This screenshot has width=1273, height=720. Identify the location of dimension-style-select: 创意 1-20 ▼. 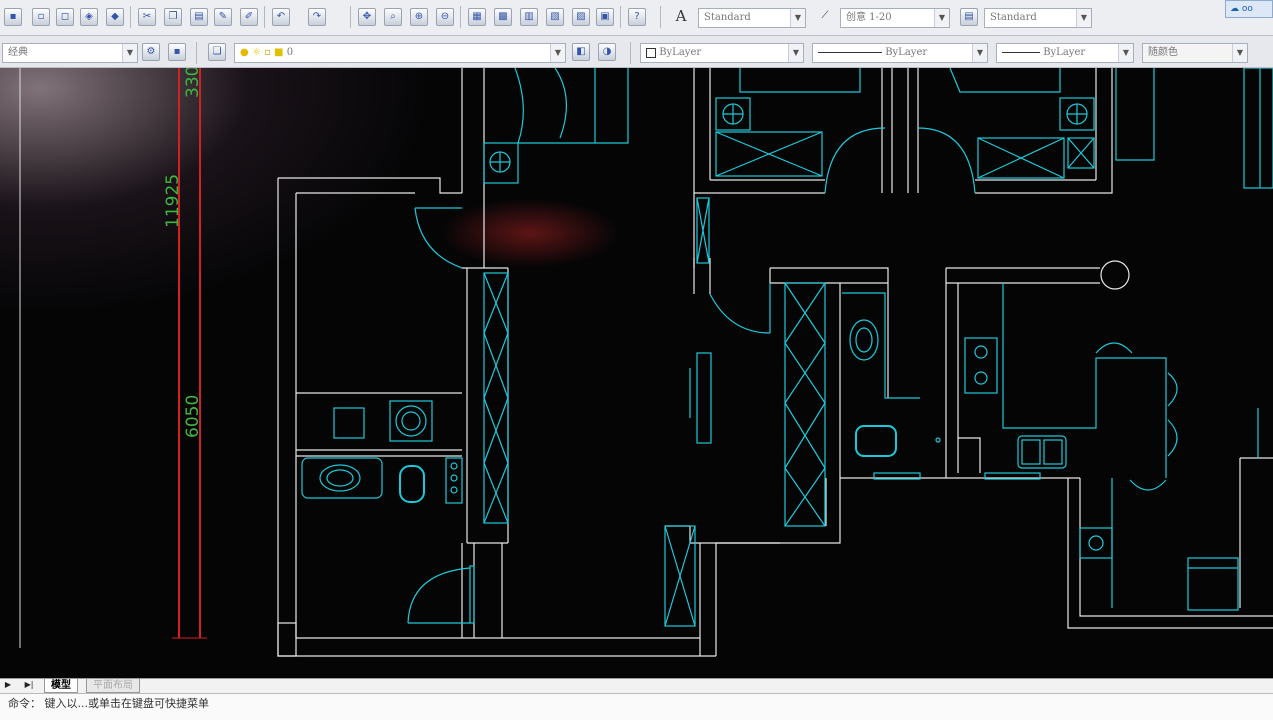
(895, 18).